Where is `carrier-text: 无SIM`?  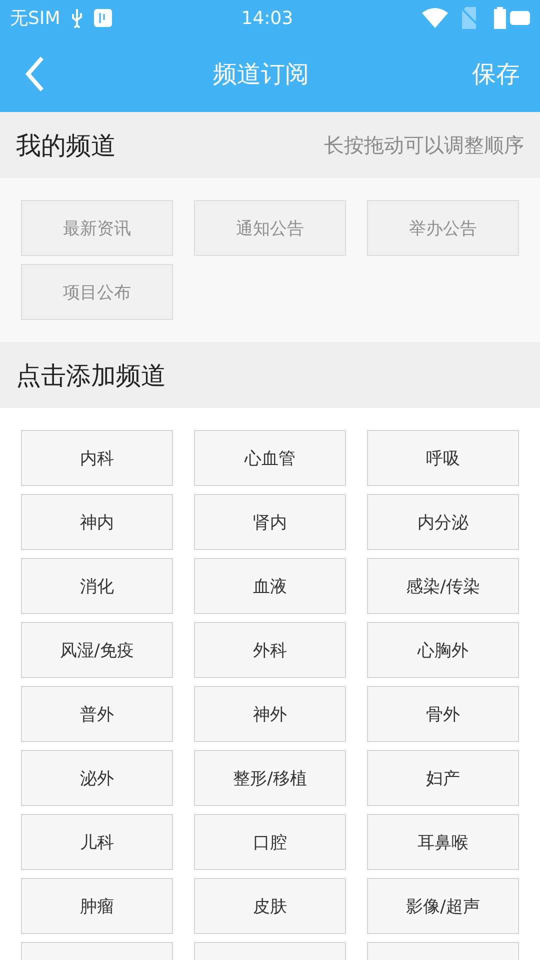
carrier-text: 无SIM is located at coordinates (35, 18).